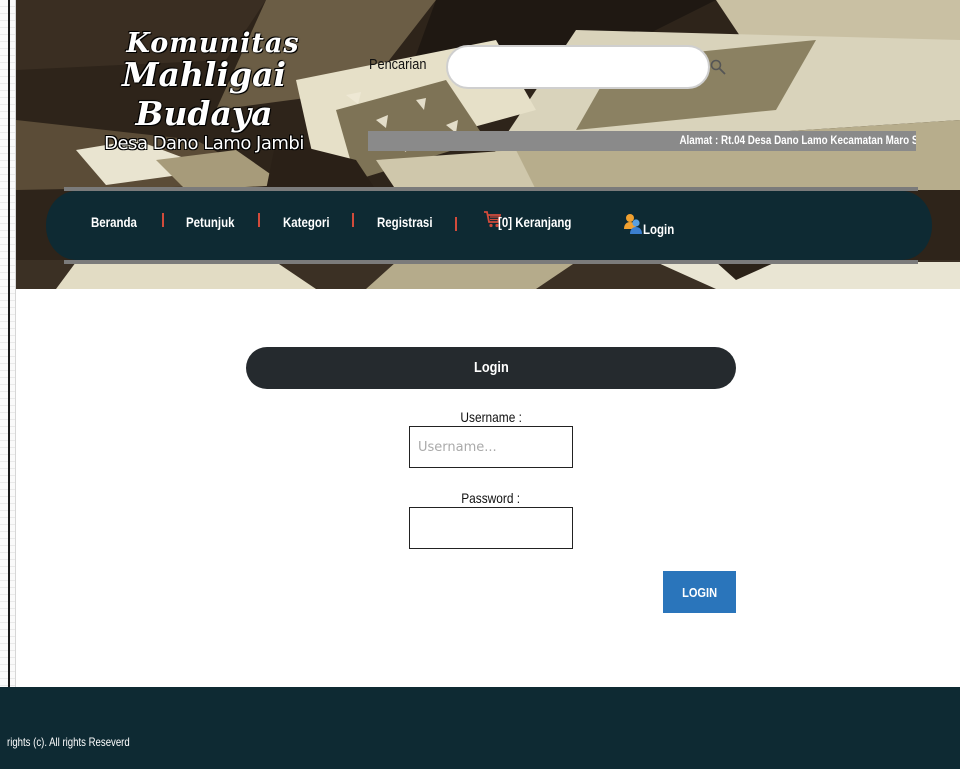 The width and height of the screenshot is (960, 769). I want to click on password-label: Password :, so click(491, 498).